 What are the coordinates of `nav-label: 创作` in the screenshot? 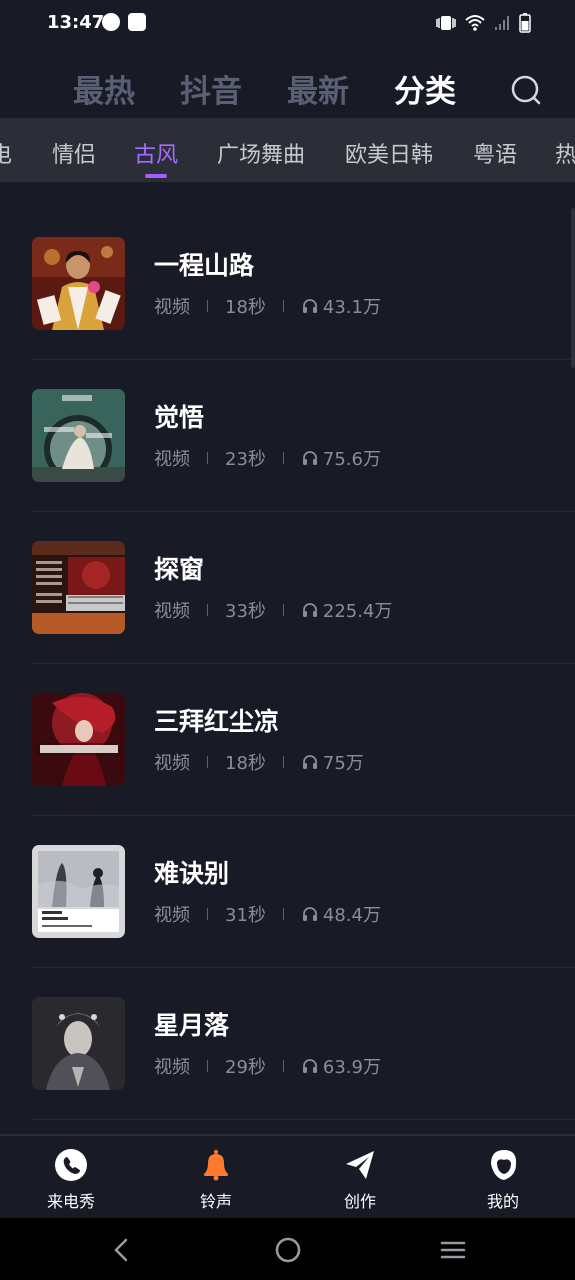 It's located at (359, 1201).